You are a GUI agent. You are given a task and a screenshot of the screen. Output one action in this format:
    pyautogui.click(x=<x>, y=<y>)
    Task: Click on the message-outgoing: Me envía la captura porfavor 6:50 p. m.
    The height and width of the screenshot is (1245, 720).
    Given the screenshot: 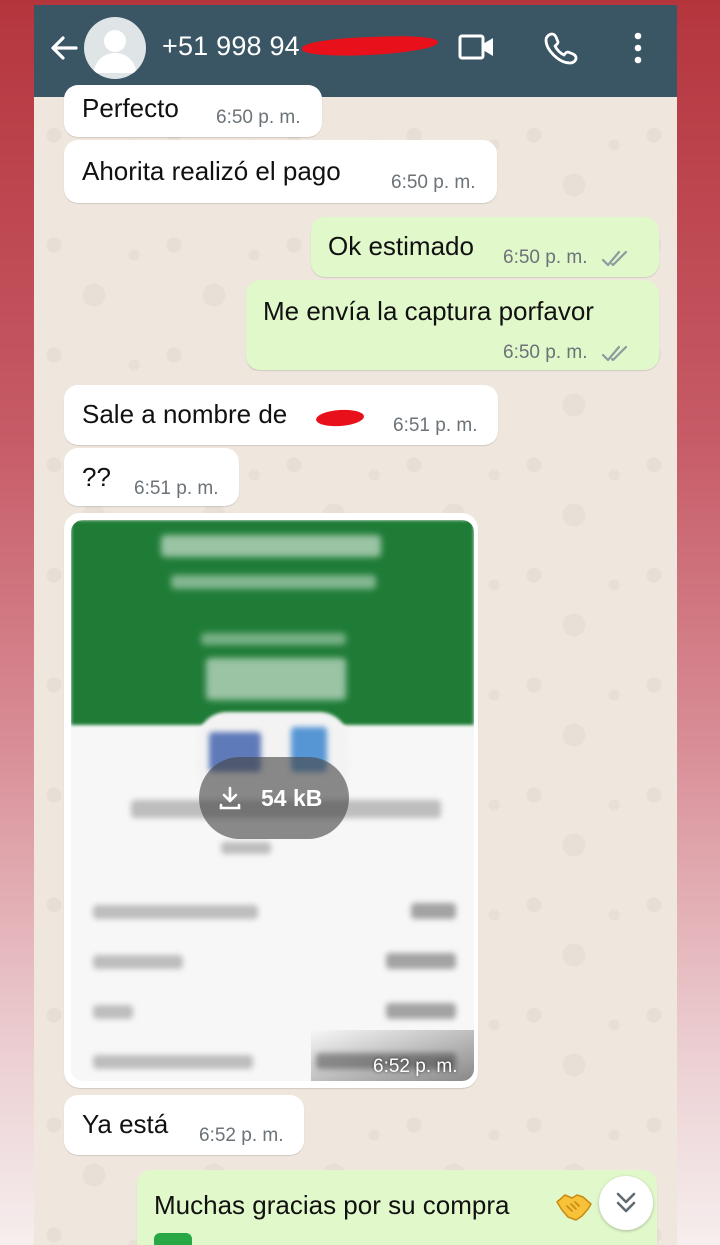 What is the action you would take?
    pyautogui.click(x=452, y=325)
    